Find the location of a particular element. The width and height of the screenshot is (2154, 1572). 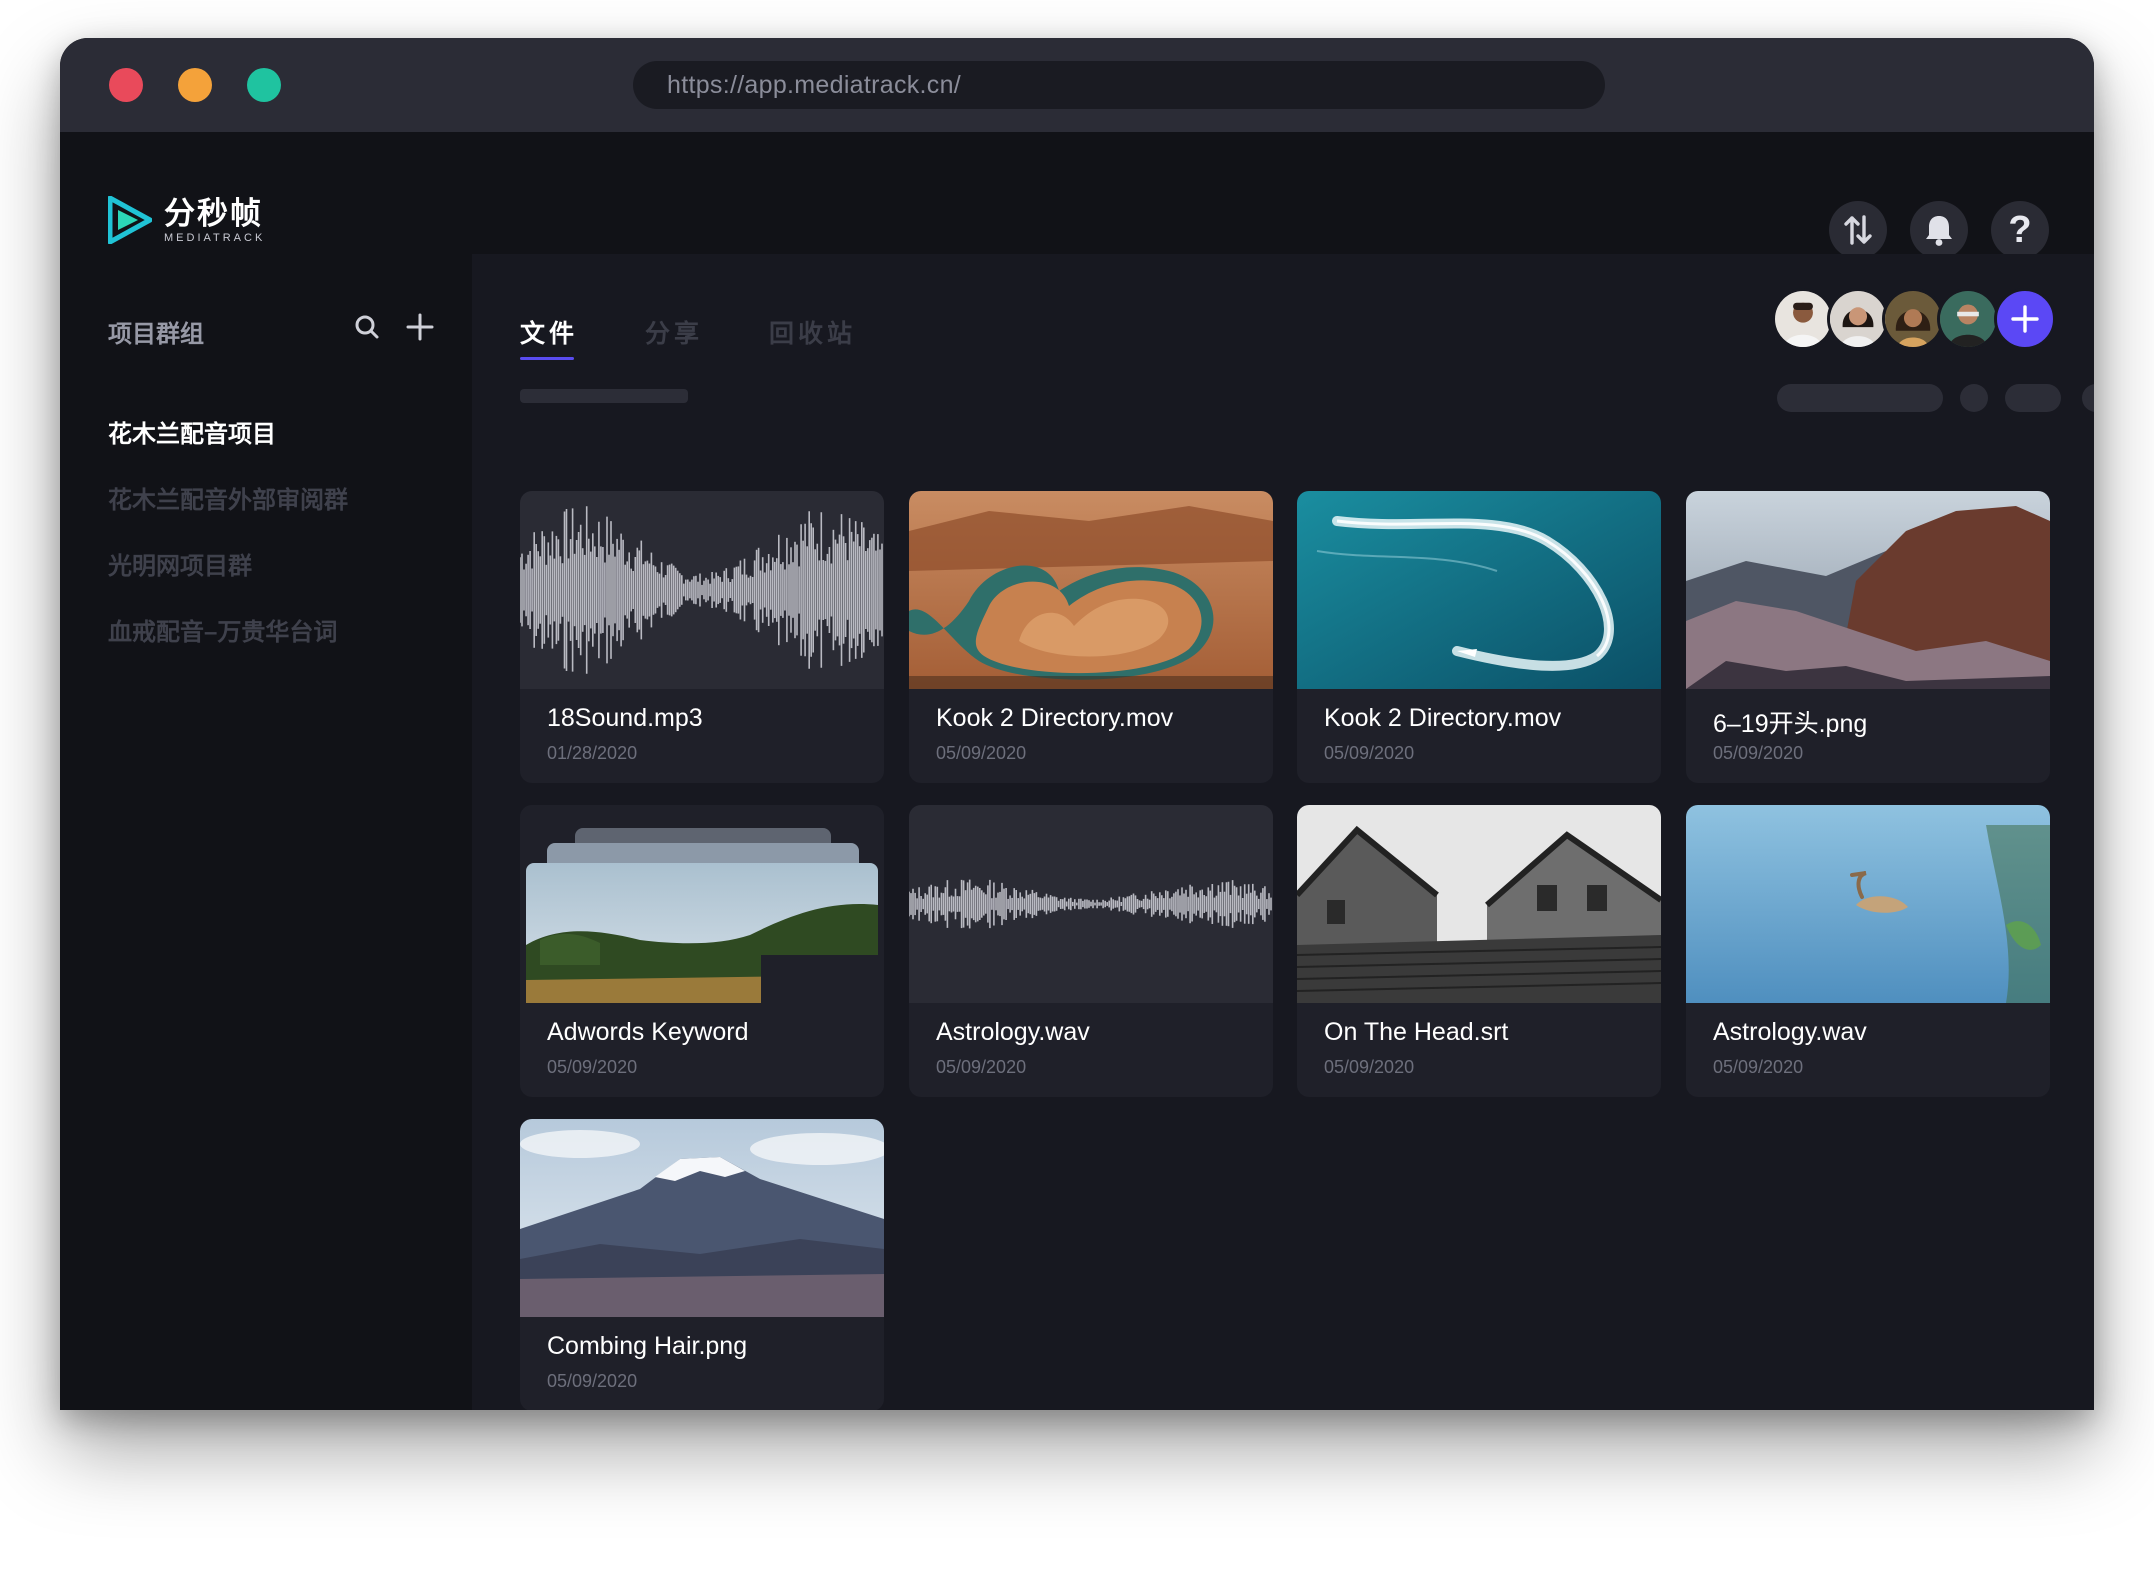

notifications-button is located at coordinates (1939, 230).